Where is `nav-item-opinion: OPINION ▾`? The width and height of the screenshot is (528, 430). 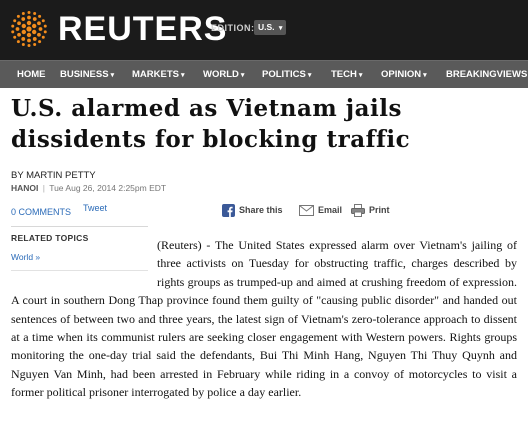
nav-item-opinion: OPINION ▾ is located at coordinates (404, 75).